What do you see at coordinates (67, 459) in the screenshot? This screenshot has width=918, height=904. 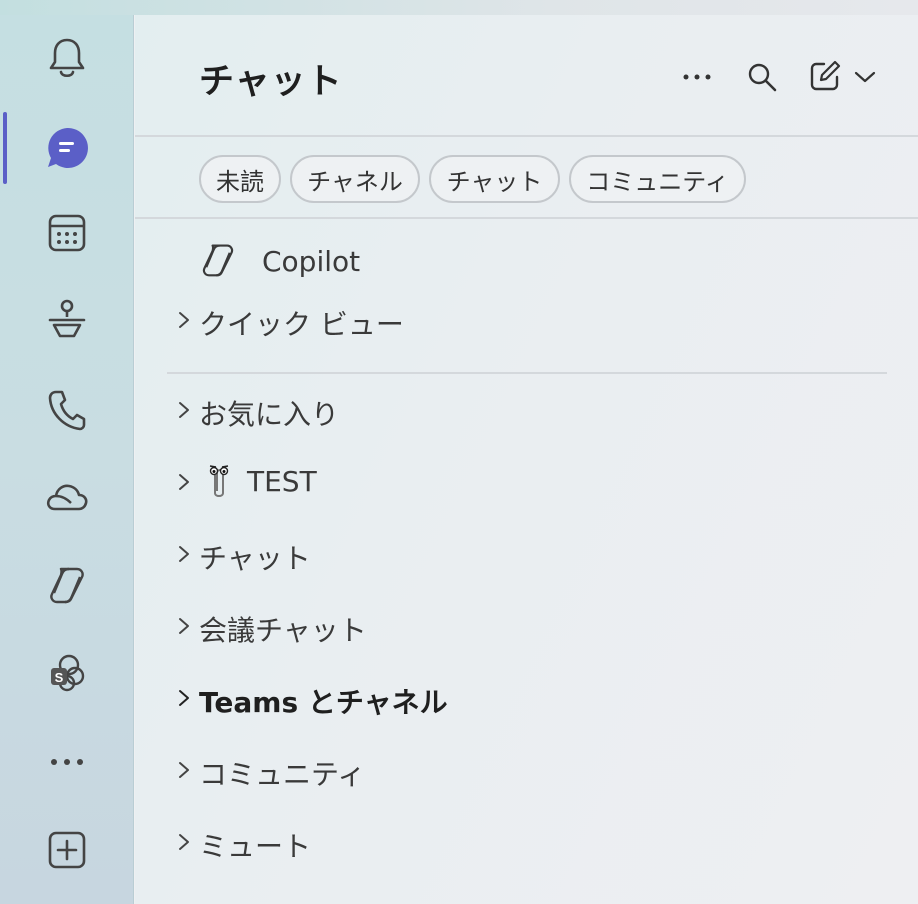 I see `app-rail: S` at bounding box center [67, 459].